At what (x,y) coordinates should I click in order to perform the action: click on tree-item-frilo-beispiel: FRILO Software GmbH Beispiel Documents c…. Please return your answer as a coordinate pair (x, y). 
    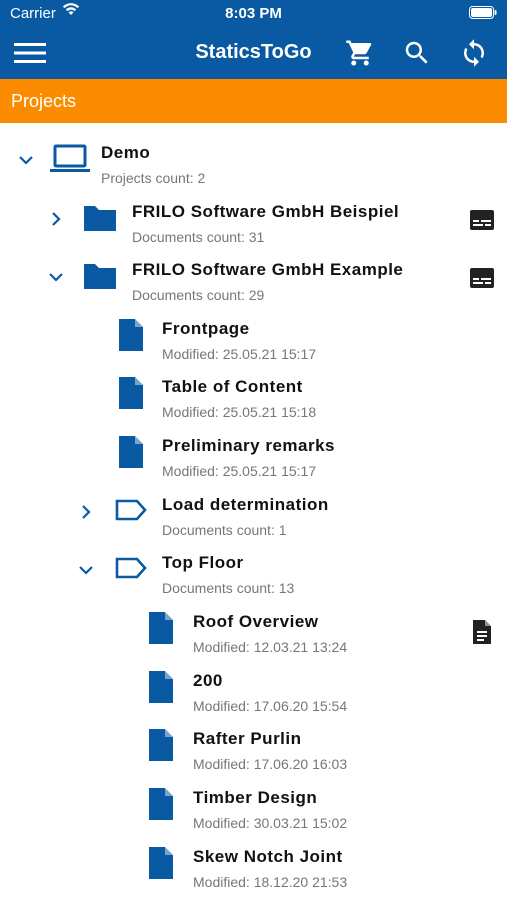
    Looking at the image, I should click on (253, 228).